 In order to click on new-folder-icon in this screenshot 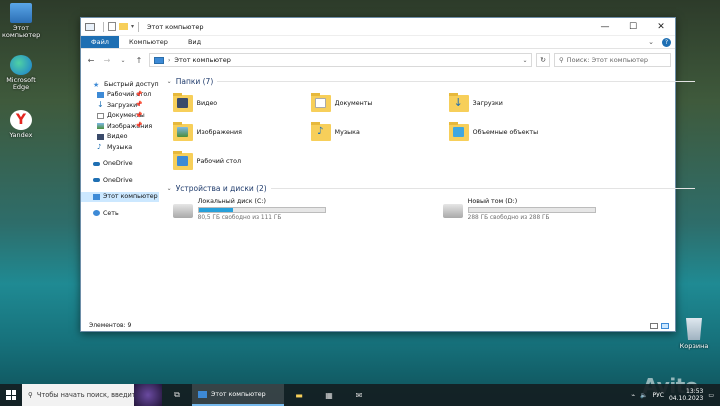, I will do `click(123, 26)`.